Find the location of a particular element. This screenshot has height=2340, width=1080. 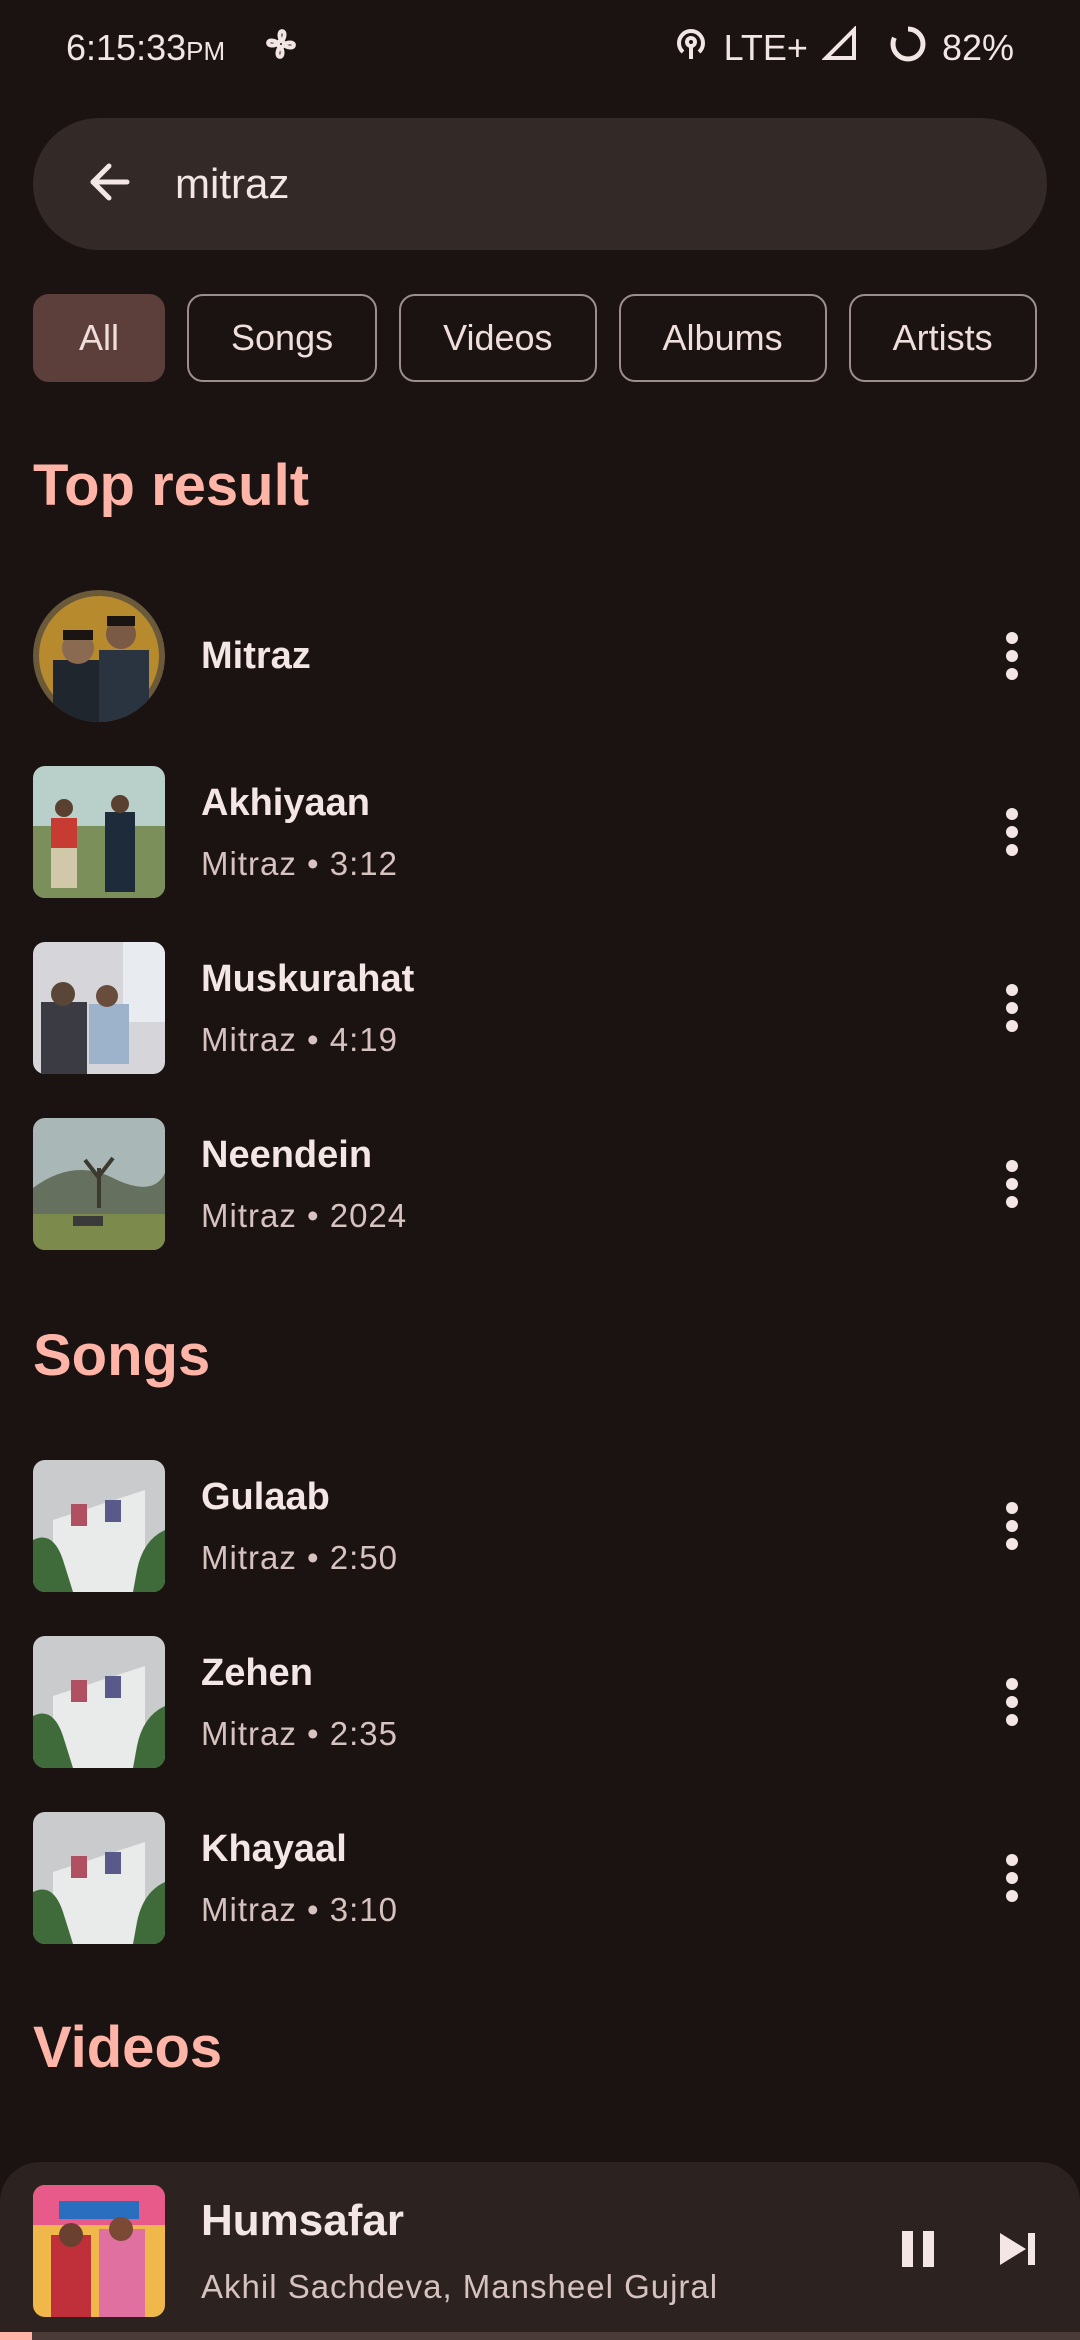

hotspot-icon is located at coordinates (691, 48).